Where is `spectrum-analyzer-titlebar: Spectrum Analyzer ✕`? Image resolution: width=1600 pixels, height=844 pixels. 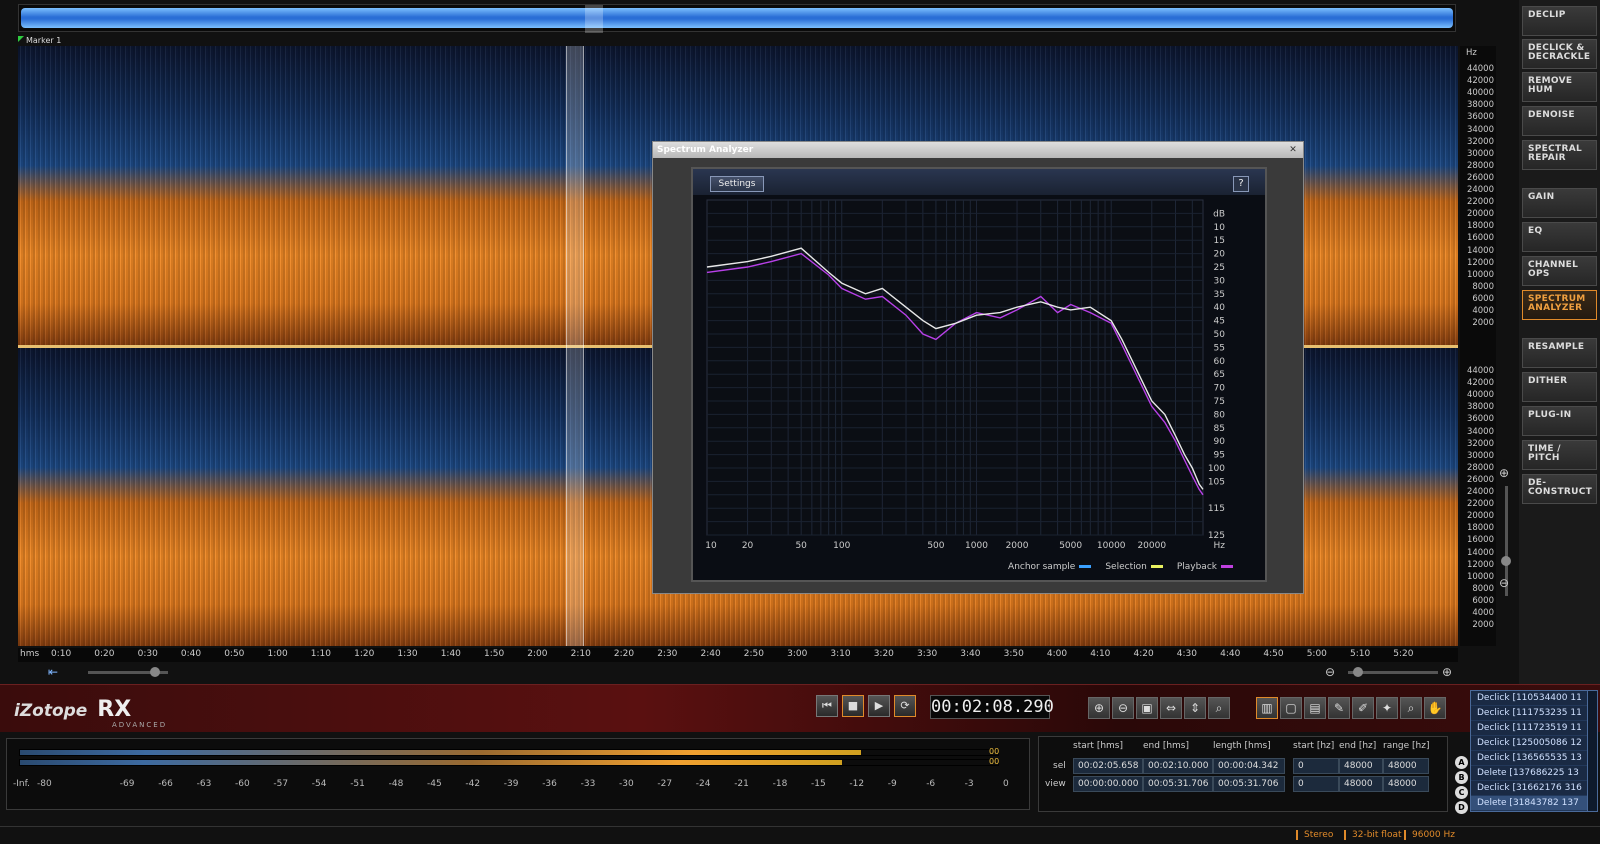 spectrum-analyzer-titlebar: Spectrum Analyzer ✕ is located at coordinates (978, 150).